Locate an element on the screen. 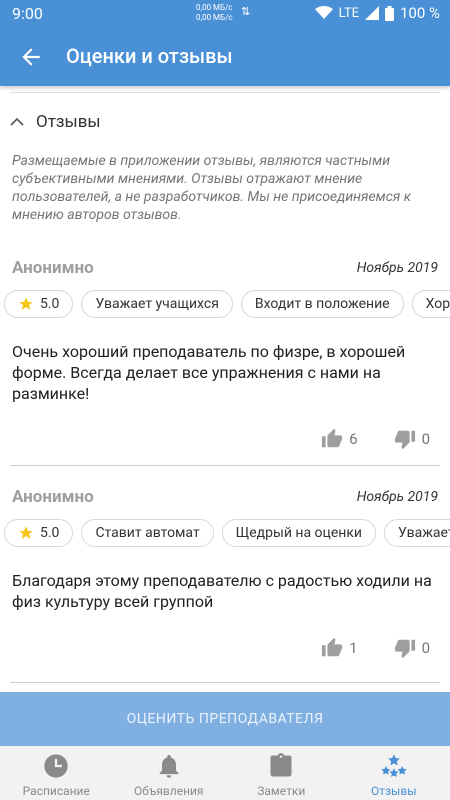 This screenshot has height=800, width=450. bottom-navigation: Расписание Объявления Заметки Отзывы is located at coordinates (225, 773).